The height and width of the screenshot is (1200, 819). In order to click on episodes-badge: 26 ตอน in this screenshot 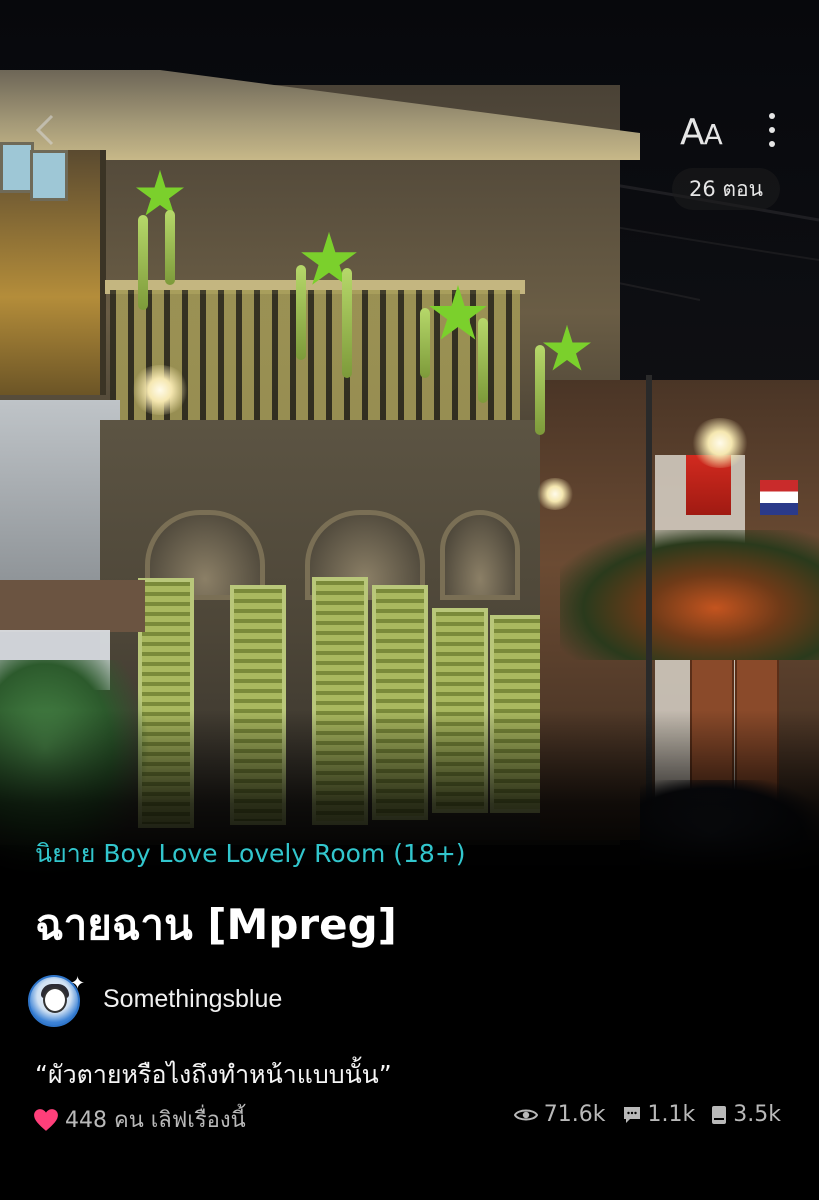, I will do `click(726, 189)`.